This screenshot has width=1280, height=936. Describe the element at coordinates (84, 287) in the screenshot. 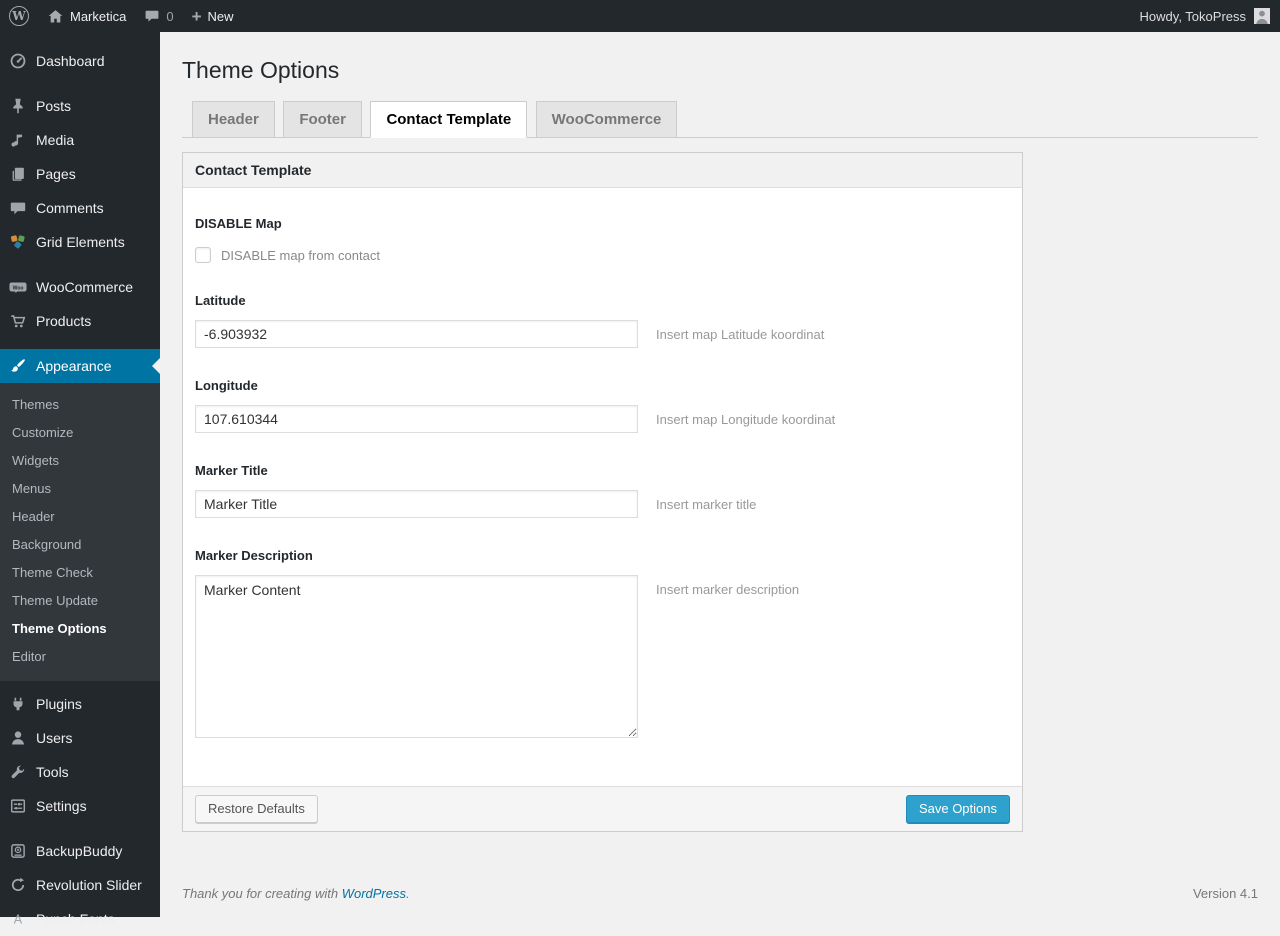

I see `sidebar-label: WooCommerce` at that location.